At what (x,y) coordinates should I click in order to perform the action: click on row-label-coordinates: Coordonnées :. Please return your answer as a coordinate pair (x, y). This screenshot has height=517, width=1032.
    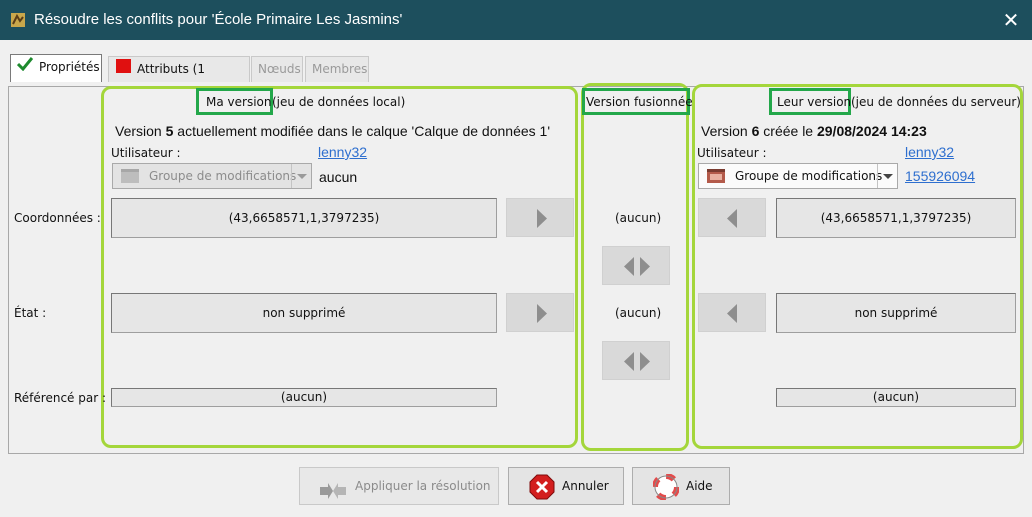
    Looking at the image, I should click on (57, 218).